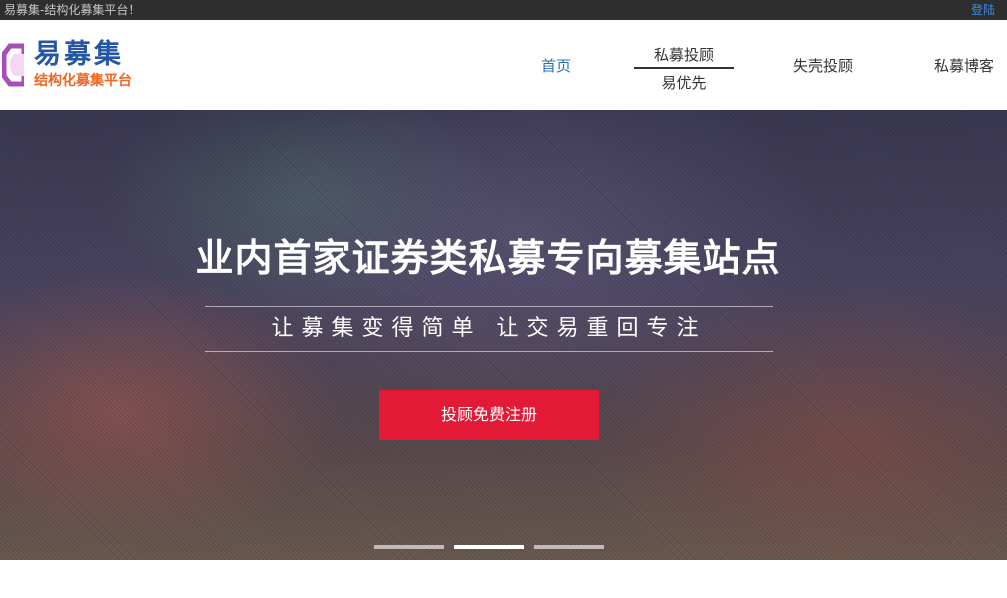 This screenshot has width=1007, height=598. Describe the element at coordinates (684, 83) in the screenshot. I see `nav-yiyouxian: 易优先` at that location.